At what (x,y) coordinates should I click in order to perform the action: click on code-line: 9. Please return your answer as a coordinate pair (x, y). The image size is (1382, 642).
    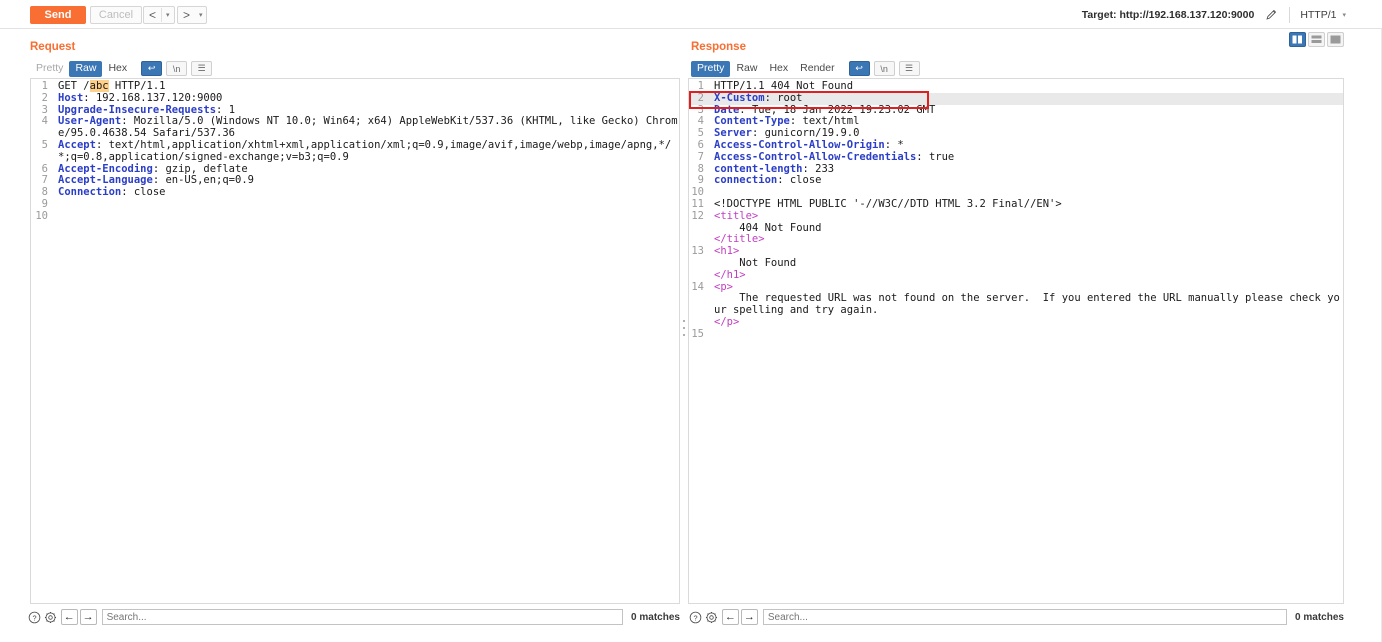
    Looking at the image, I should click on (355, 204).